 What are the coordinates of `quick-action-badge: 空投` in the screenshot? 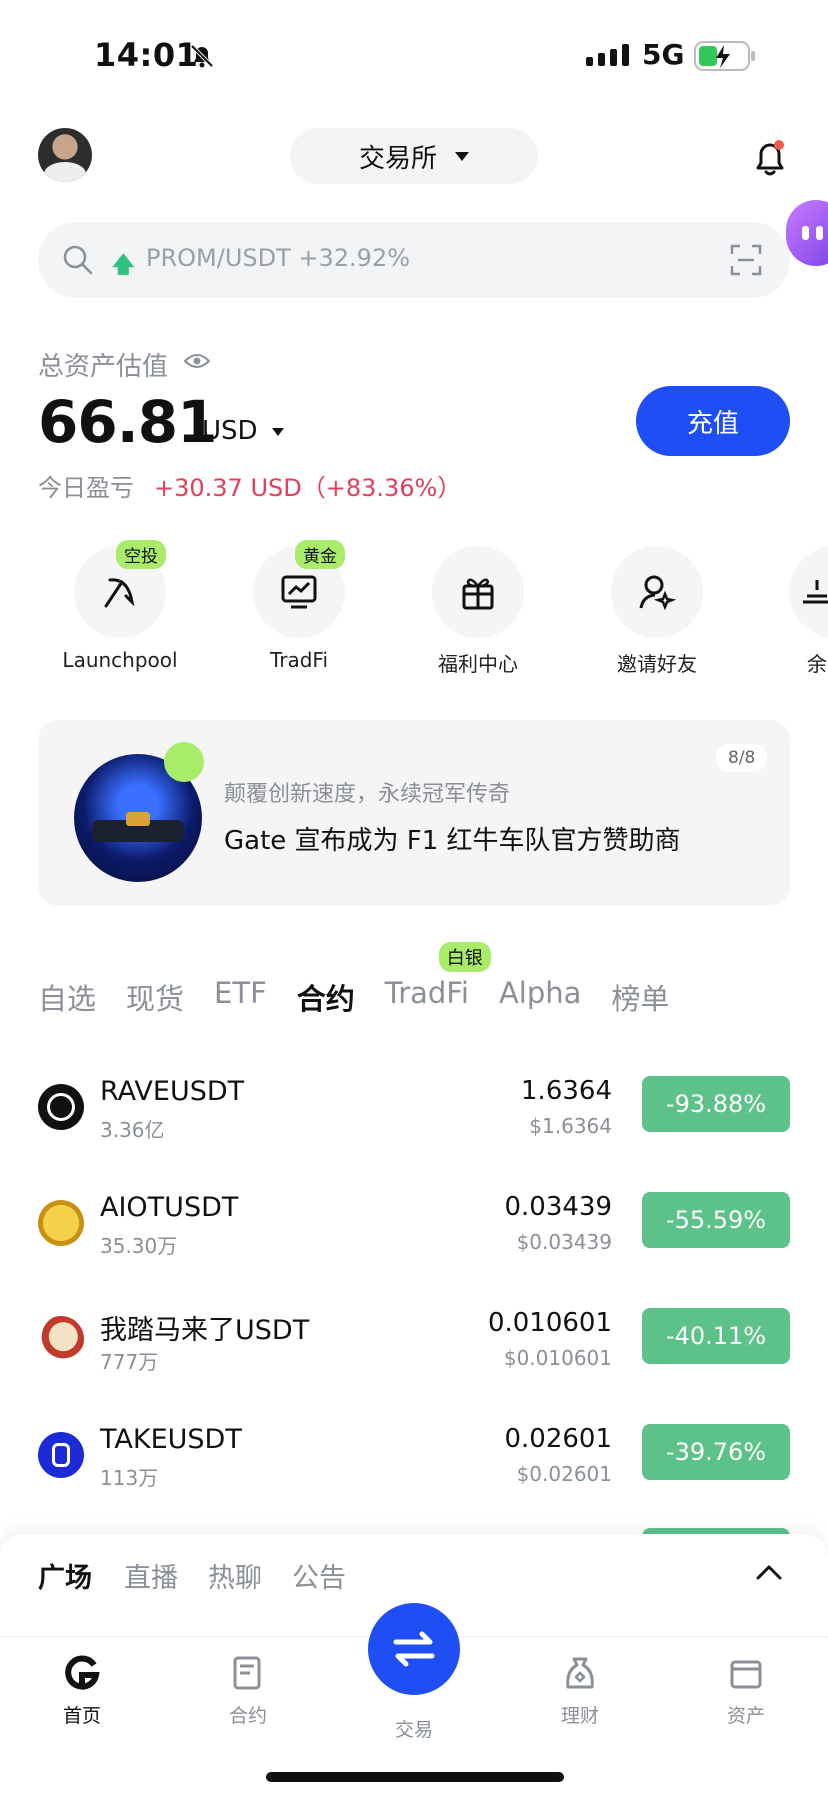 It's located at (141, 554).